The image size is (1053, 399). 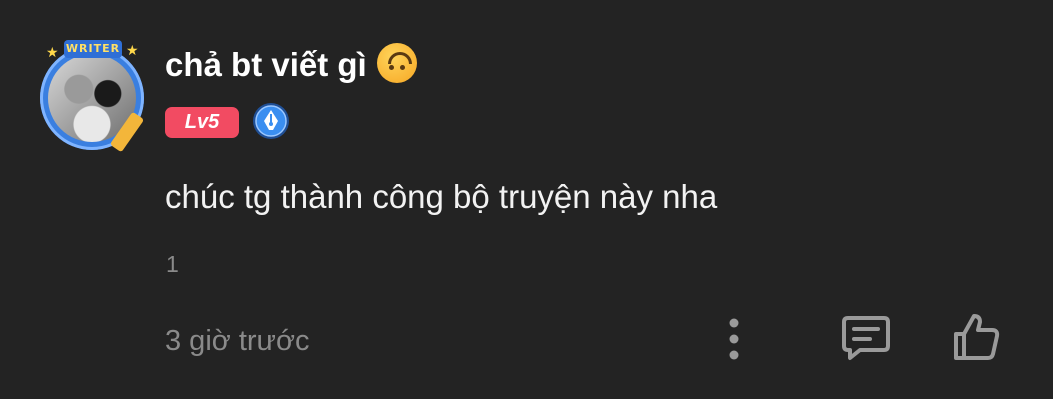 What do you see at coordinates (271, 121) in the screenshot?
I see `fountain-pen-badge-icon` at bounding box center [271, 121].